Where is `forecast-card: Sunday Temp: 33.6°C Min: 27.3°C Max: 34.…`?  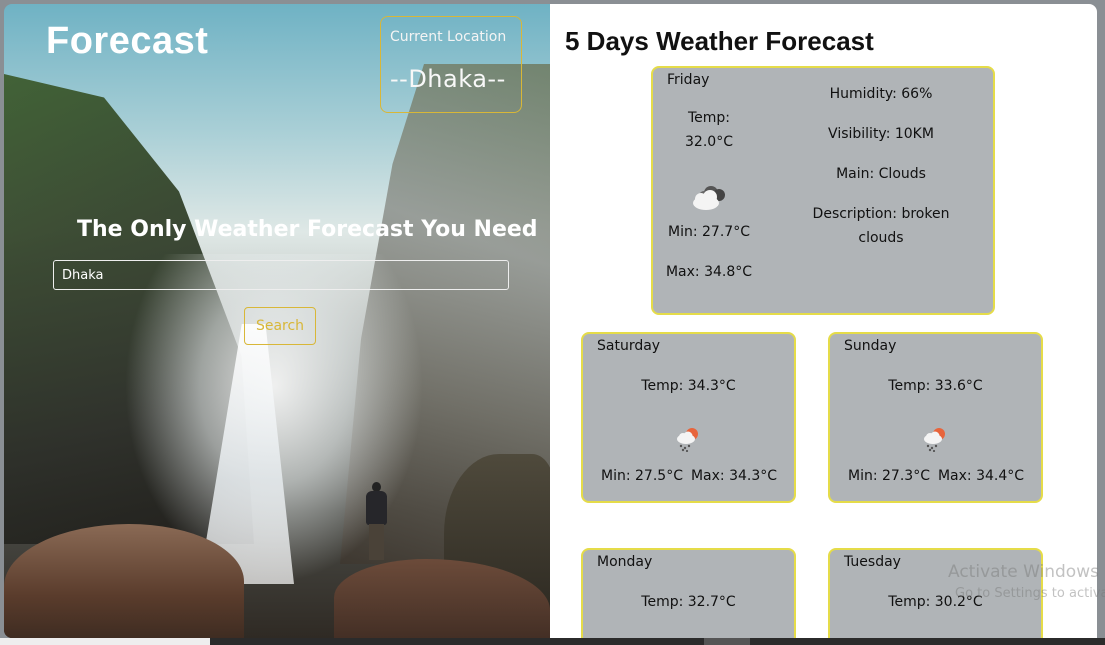 forecast-card: Sunday Temp: 33.6°C Min: 27.3°C Max: 34.… is located at coordinates (935, 417).